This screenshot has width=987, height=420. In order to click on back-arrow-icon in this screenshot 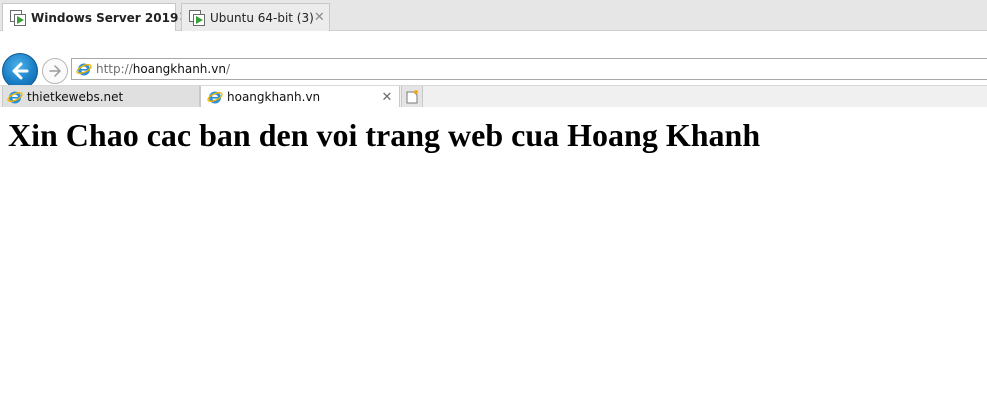, I will do `click(20, 71)`.